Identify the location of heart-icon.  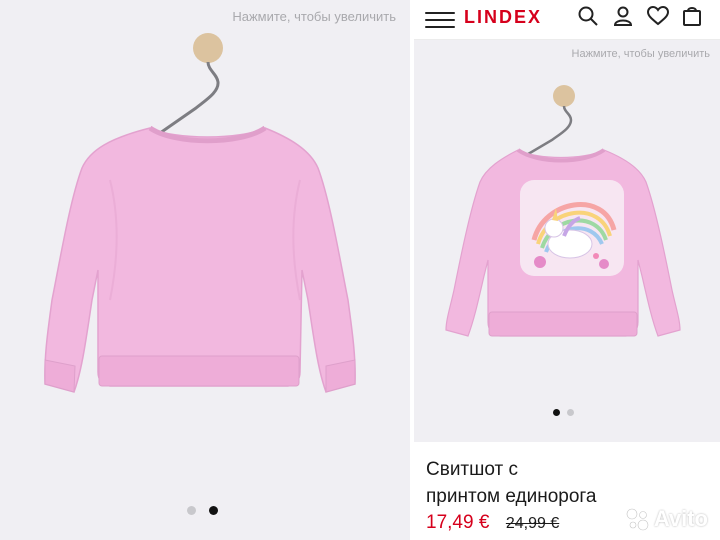
(658, 16).